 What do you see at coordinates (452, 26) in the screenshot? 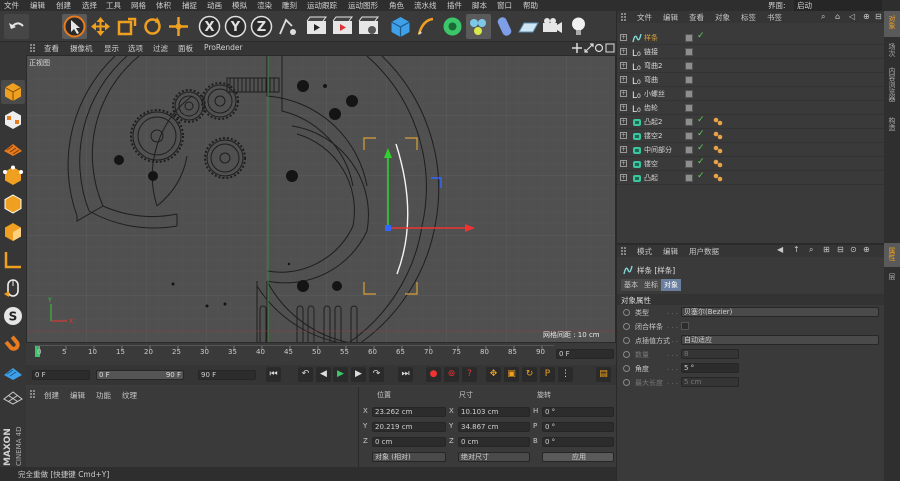
I see `subdivision-icon` at bounding box center [452, 26].